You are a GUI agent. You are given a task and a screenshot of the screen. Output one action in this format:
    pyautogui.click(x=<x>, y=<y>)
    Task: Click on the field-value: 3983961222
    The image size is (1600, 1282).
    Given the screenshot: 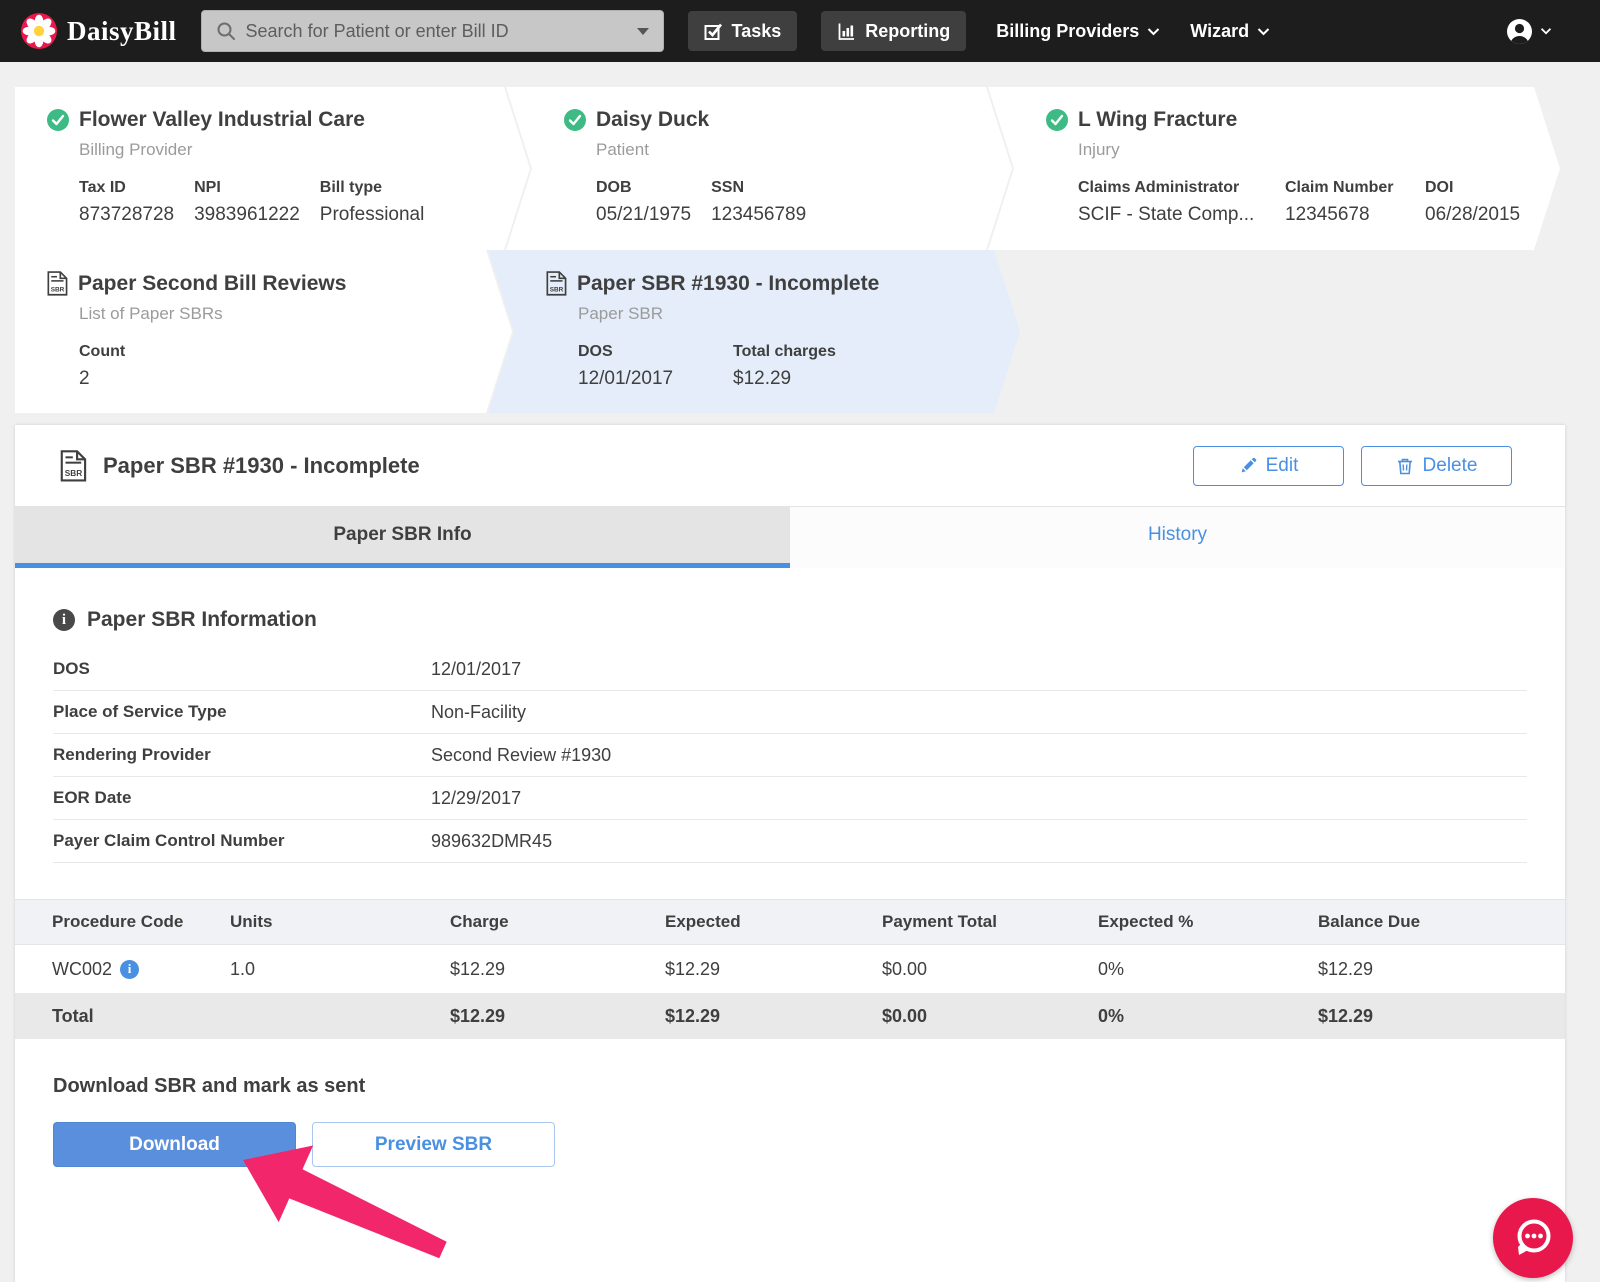 What is the action you would take?
    pyautogui.click(x=247, y=214)
    